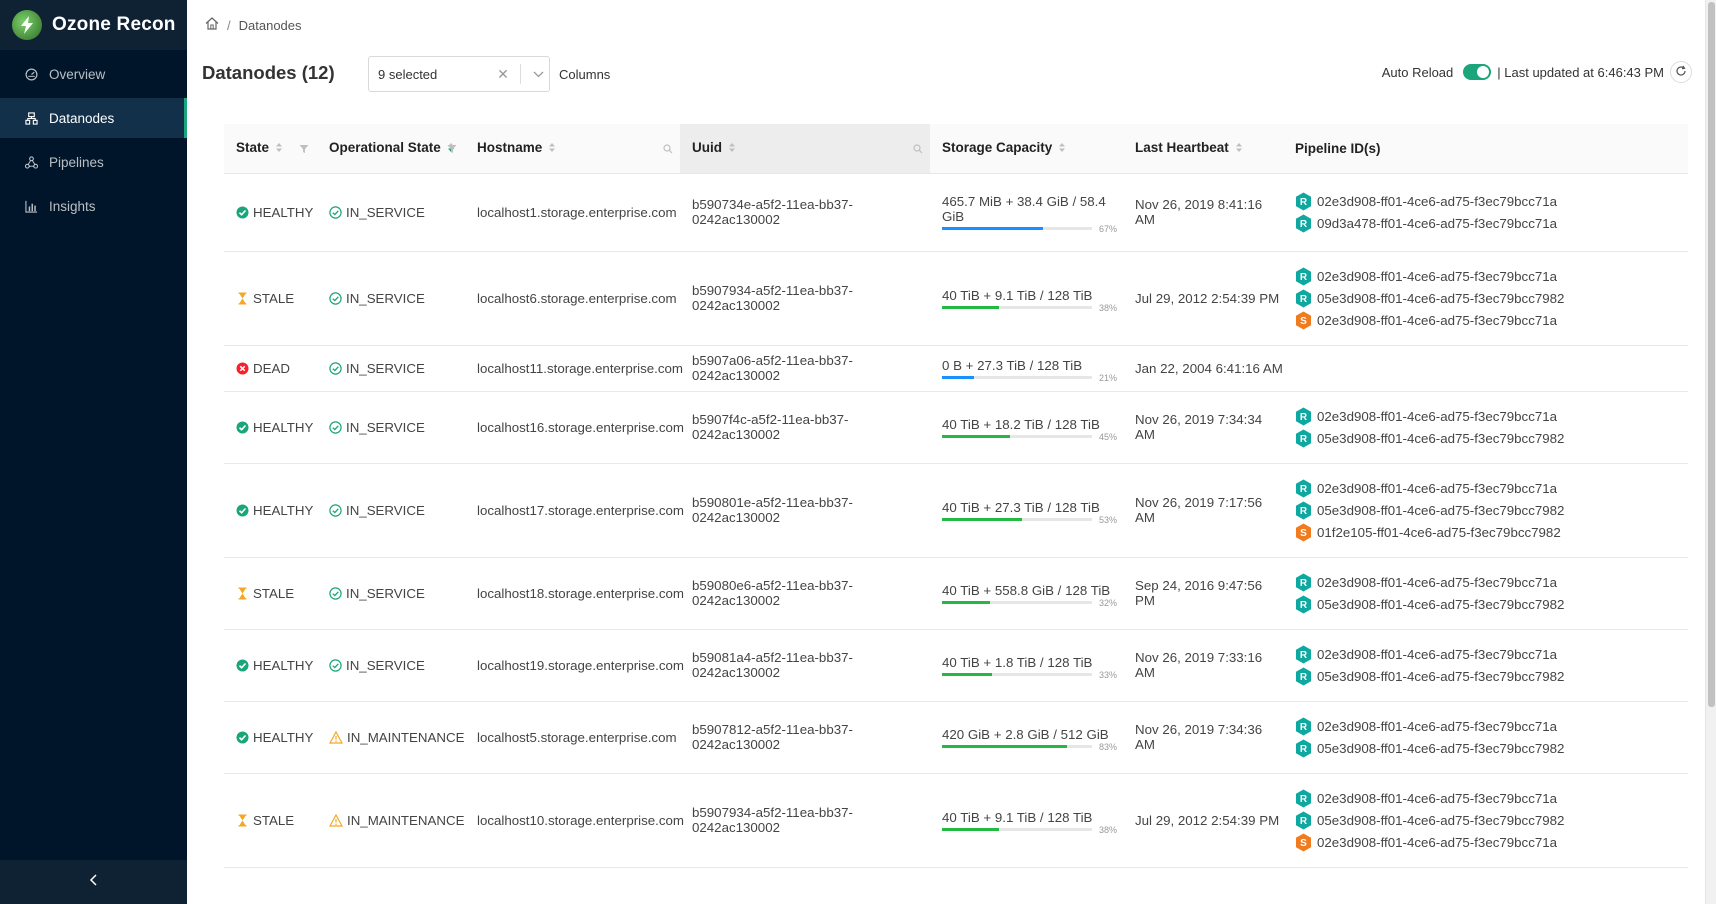 The width and height of the screenshot is (1716, 904). I want to click on scrollbar-thumb, so click(1711, 354).